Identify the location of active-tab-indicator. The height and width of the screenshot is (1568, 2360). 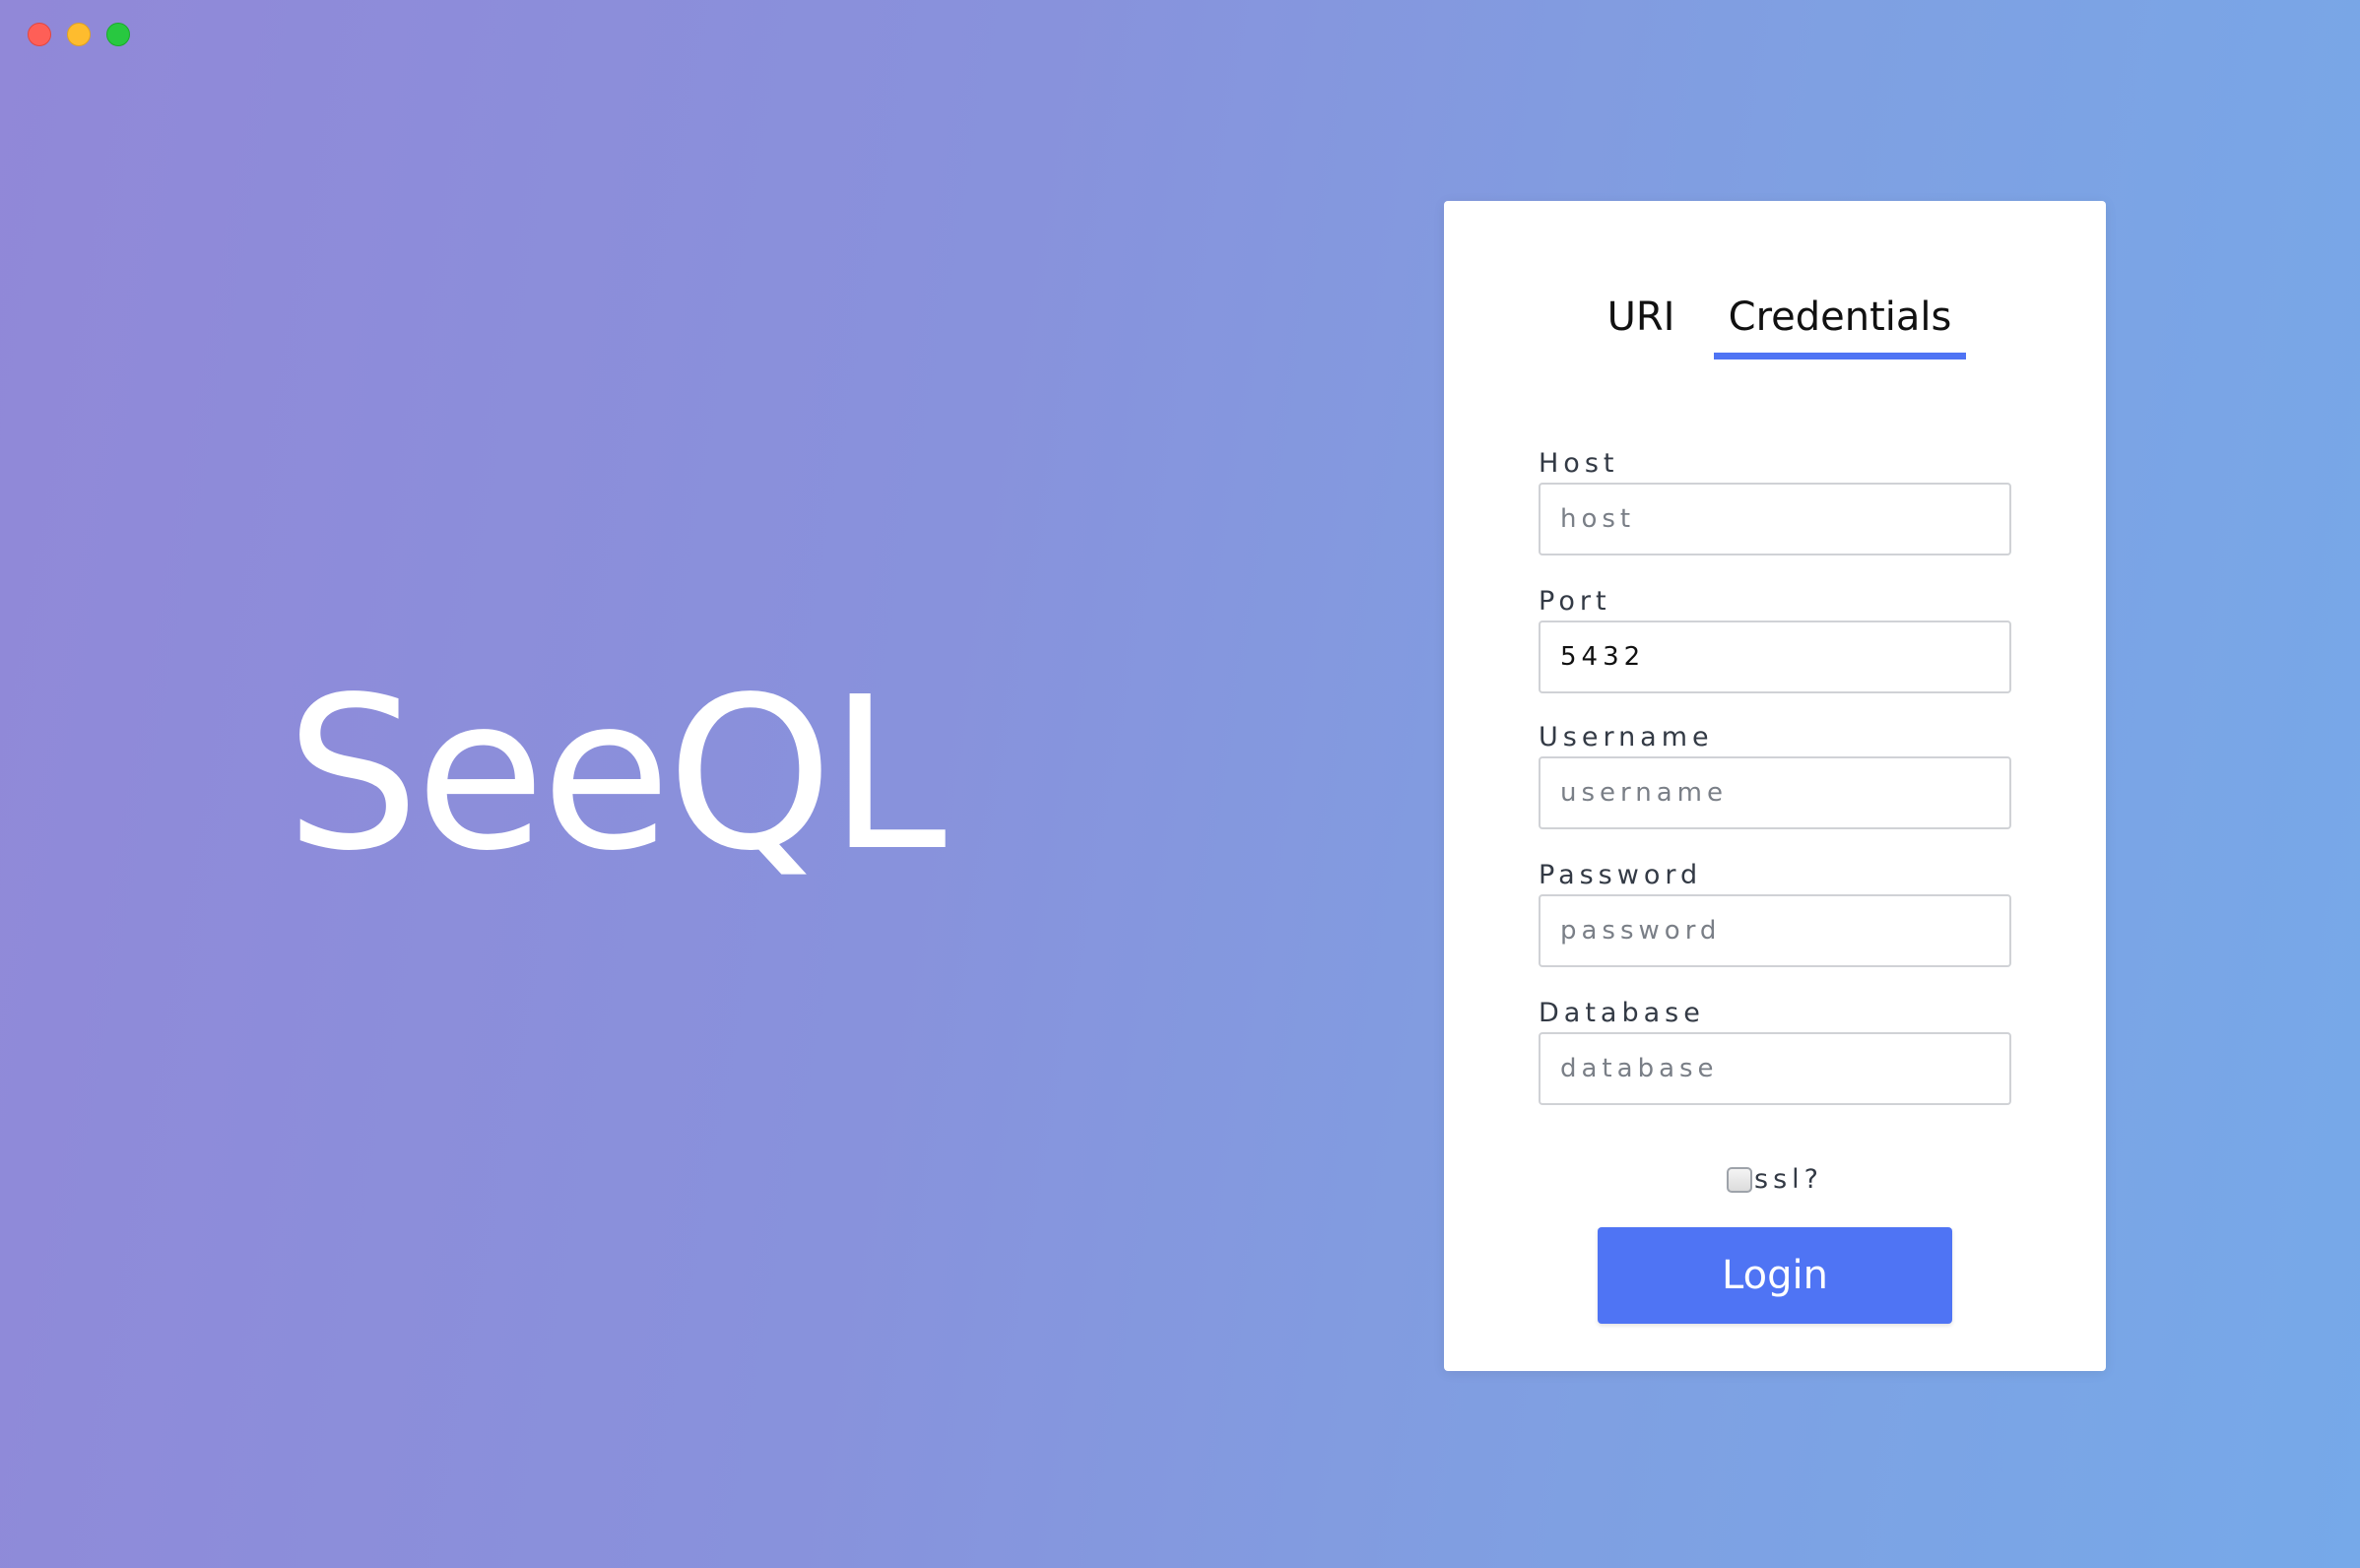
(1840, 356).